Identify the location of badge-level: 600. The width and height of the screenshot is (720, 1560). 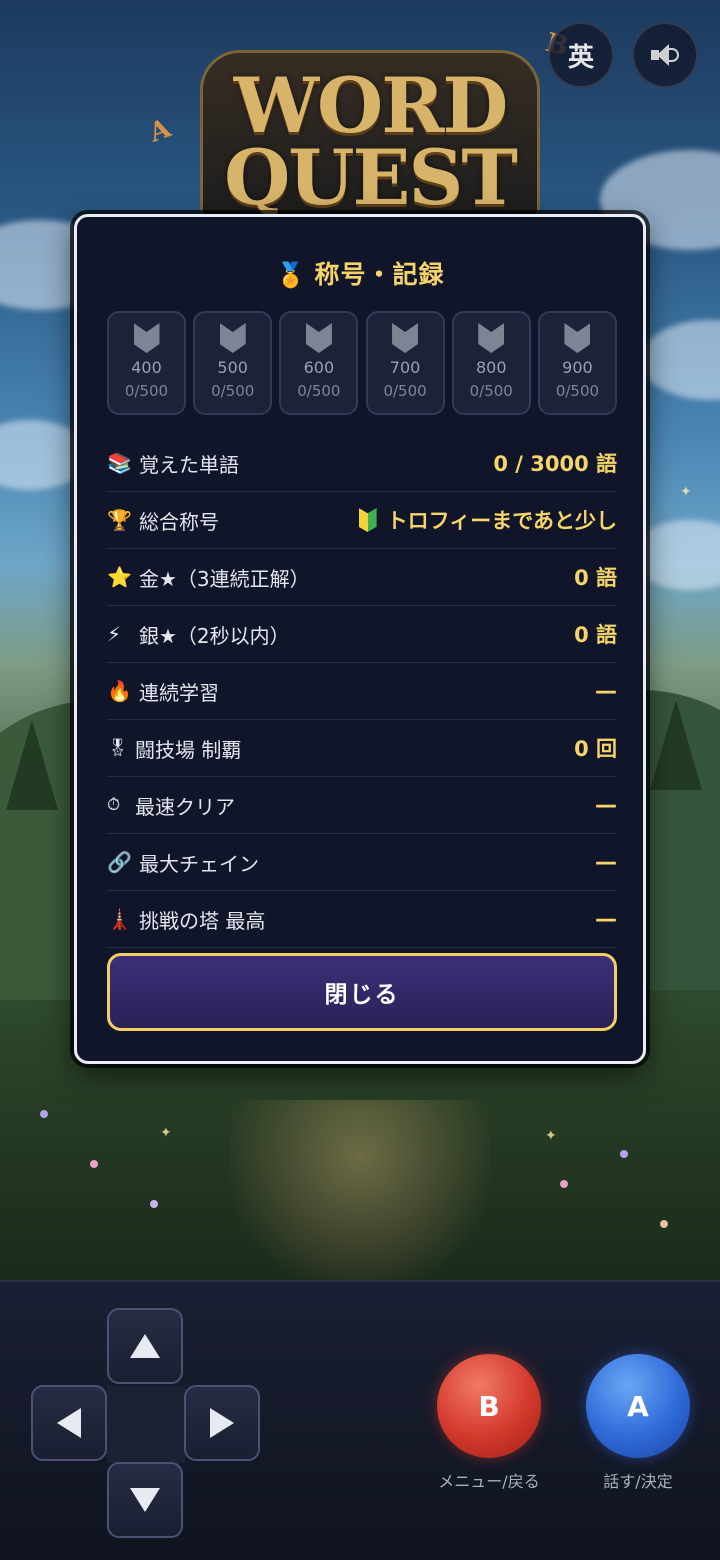
(319, 367).